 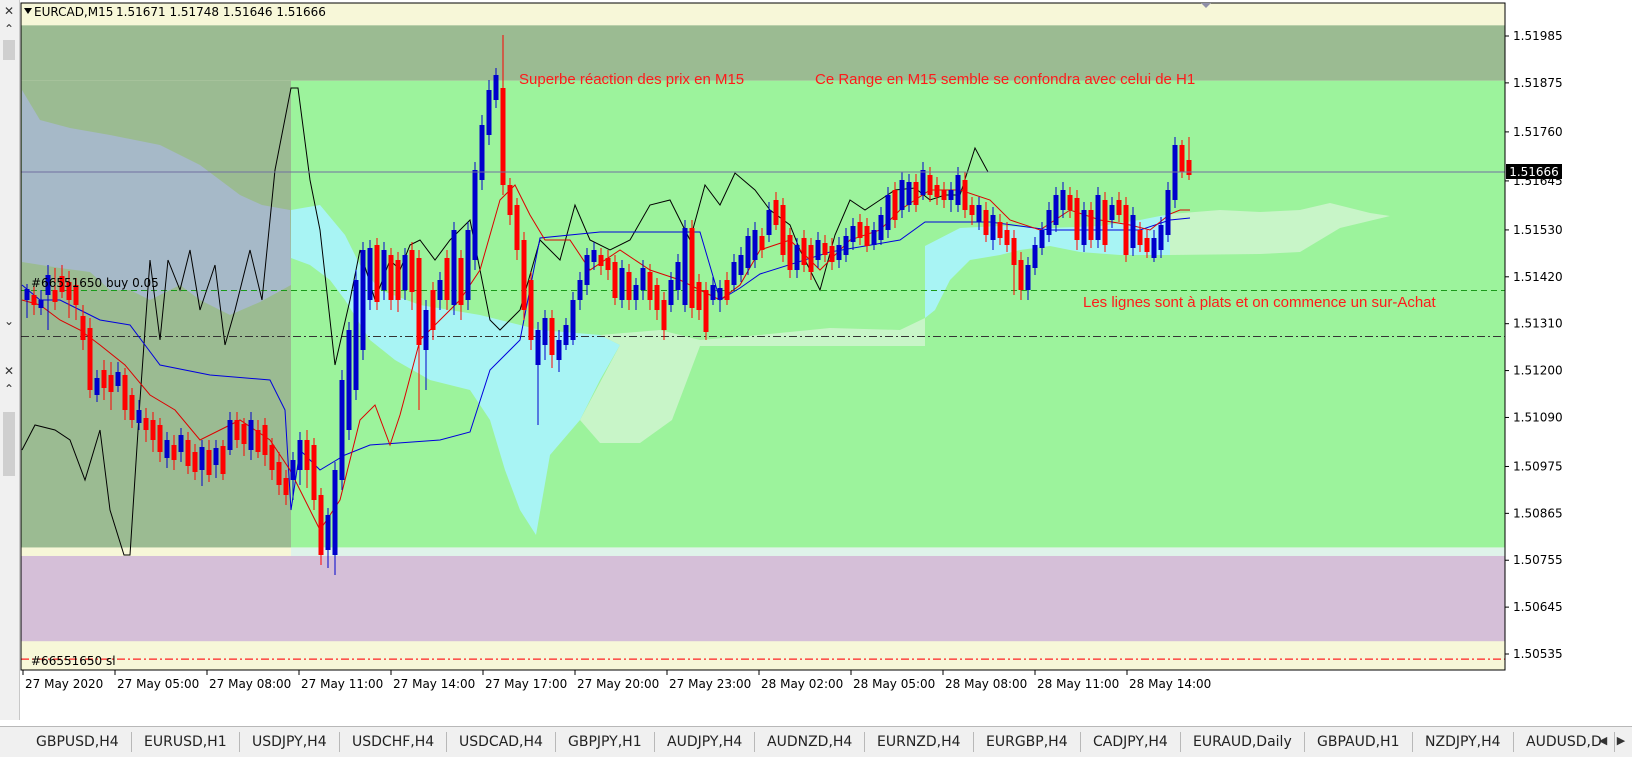 I want to click on time-tick-label: 27 May 20:00, so click(x=618, y=684).